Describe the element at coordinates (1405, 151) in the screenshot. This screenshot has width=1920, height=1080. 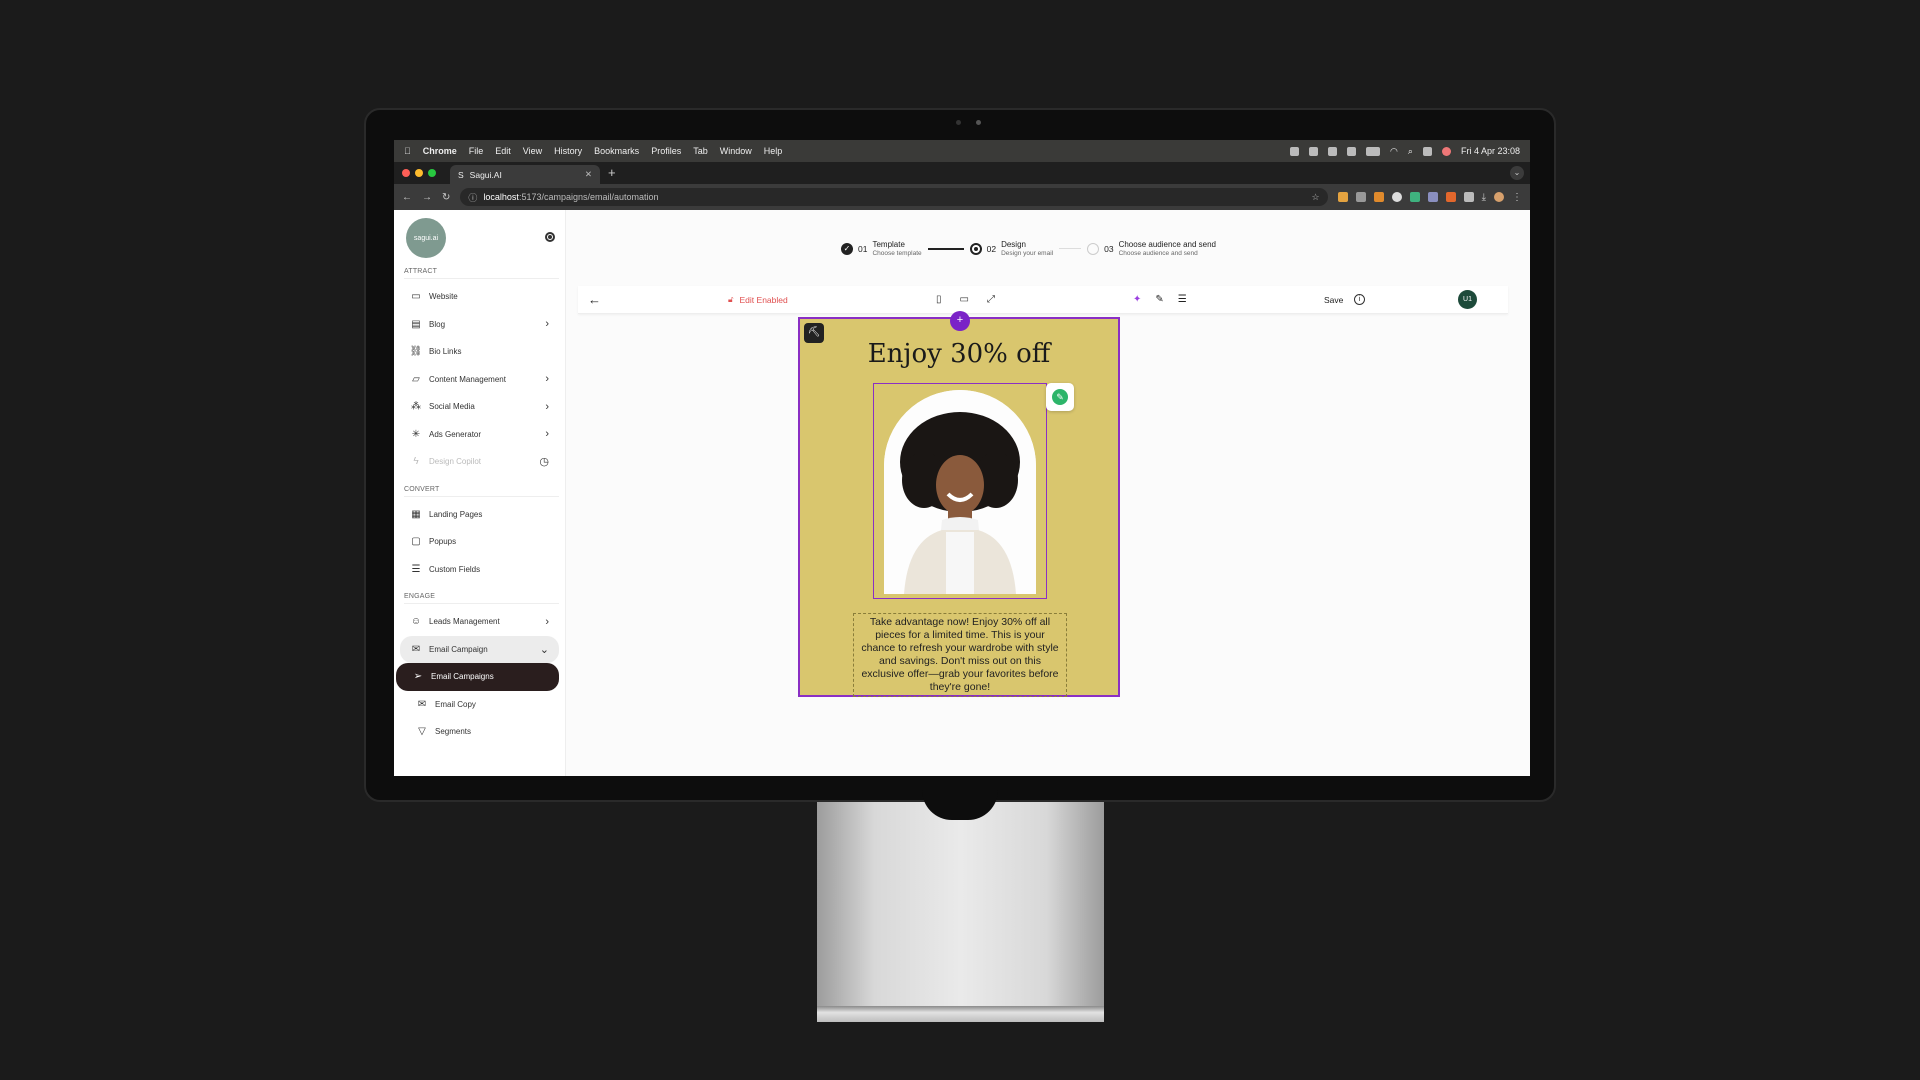
I see `status-tray: ◠ ⌕ Fri 4 Apr 23:08` at that location.